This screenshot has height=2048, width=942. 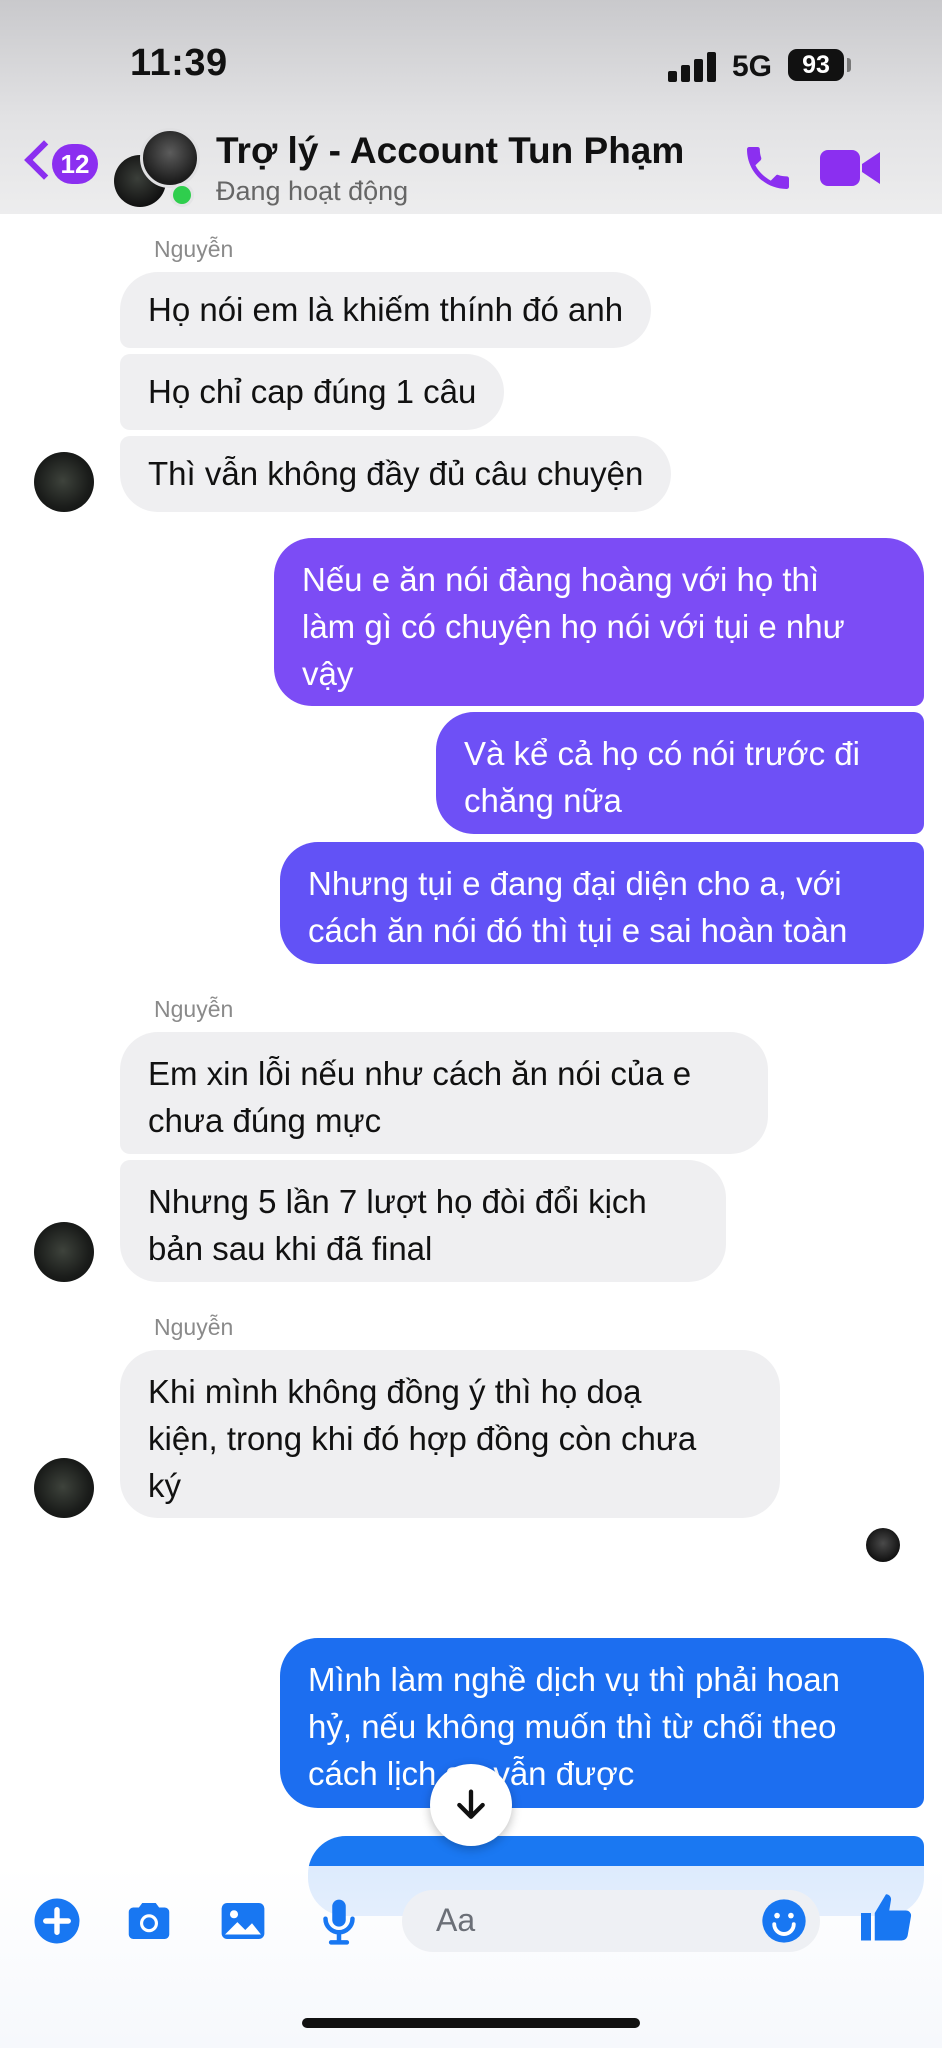 I want to click on battery-tip, so click(x=849, y=65).